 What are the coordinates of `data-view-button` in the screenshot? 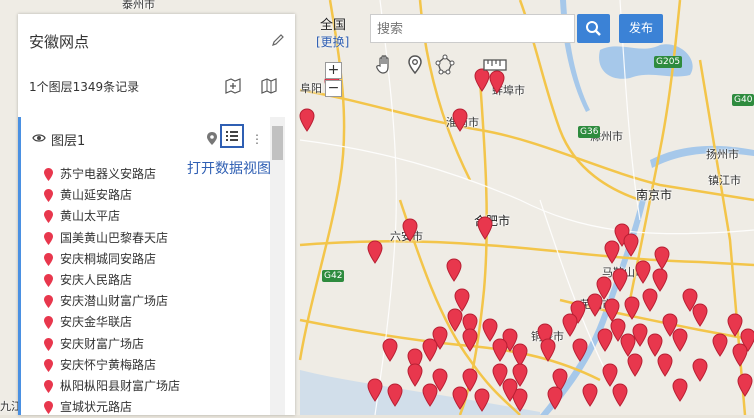 It's located at (232, 136).